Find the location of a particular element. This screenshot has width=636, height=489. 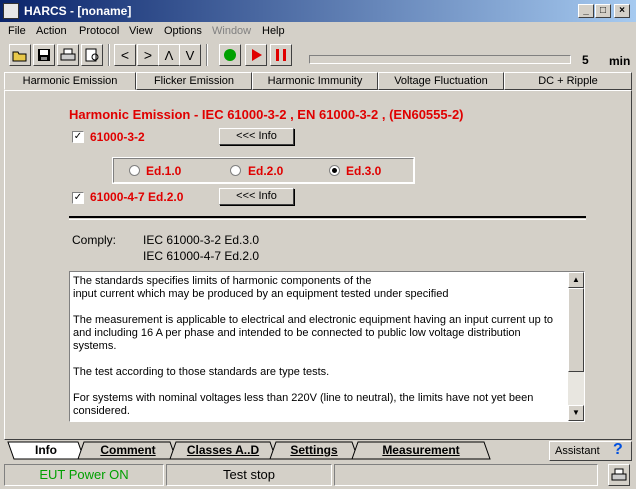

std1-checkbox: ✓ is located at coordinates (78, 137).